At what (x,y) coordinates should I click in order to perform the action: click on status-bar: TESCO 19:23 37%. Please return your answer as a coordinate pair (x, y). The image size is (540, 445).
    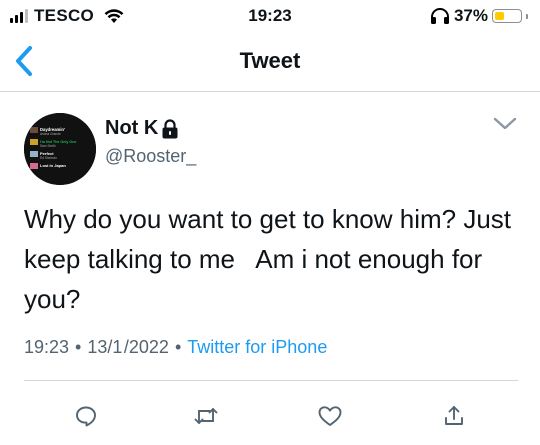
    Looking at the image, I should click on (270, 17).